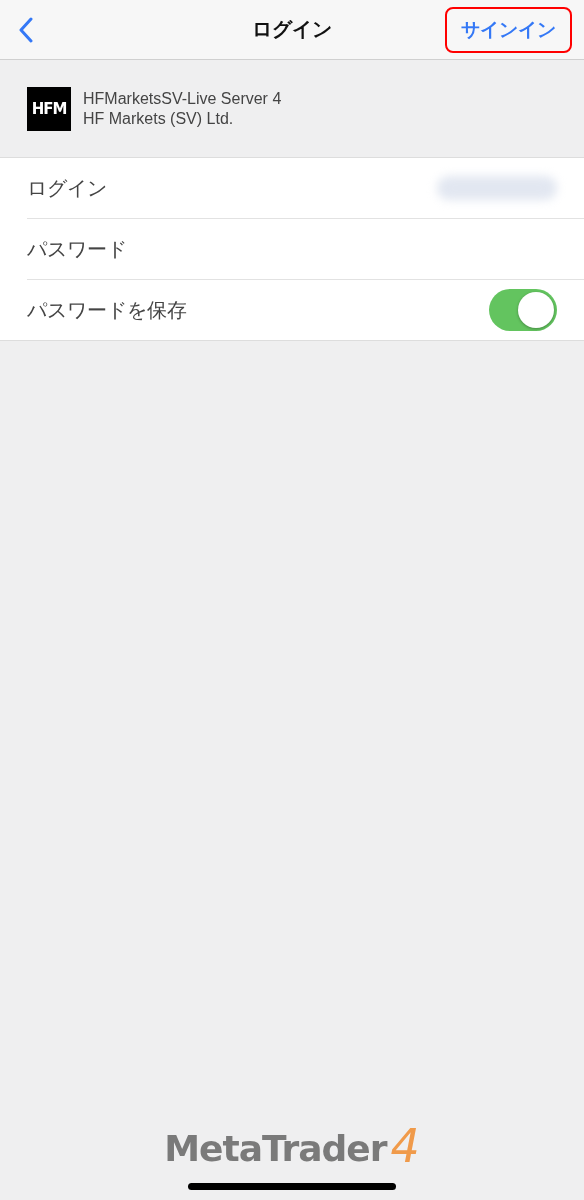 The width and height of the screenshot is (584, 1200). I want to click on field-label: ログイン, so click(67, 188).